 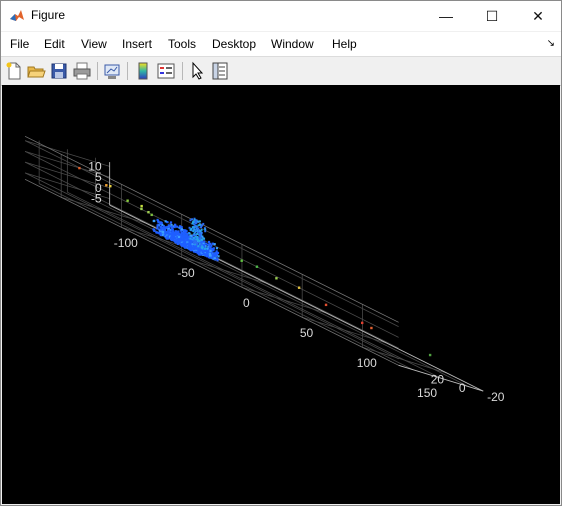 I want to click on x-tick-label: -50, so click(x=186, y=273).